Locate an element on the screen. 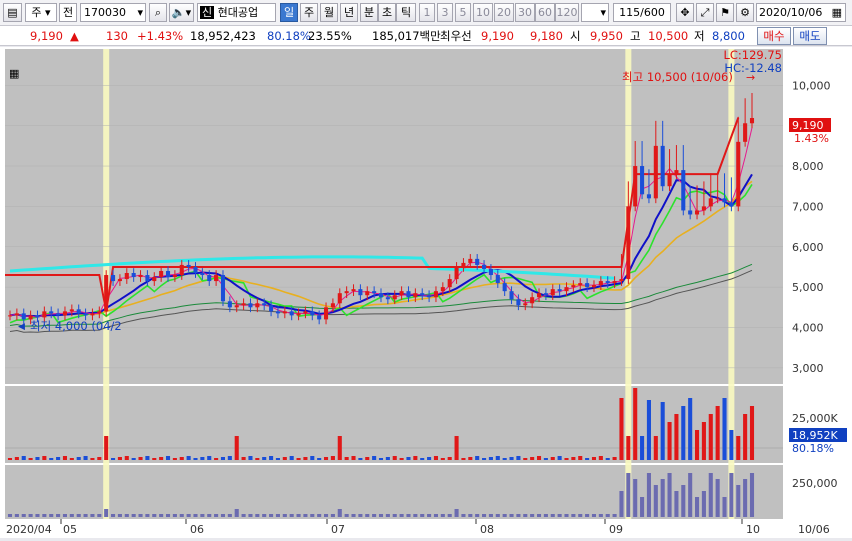 The height and width of the screenshot is (541, 852). interval-3: 3 is located at coordinates (445, 12).